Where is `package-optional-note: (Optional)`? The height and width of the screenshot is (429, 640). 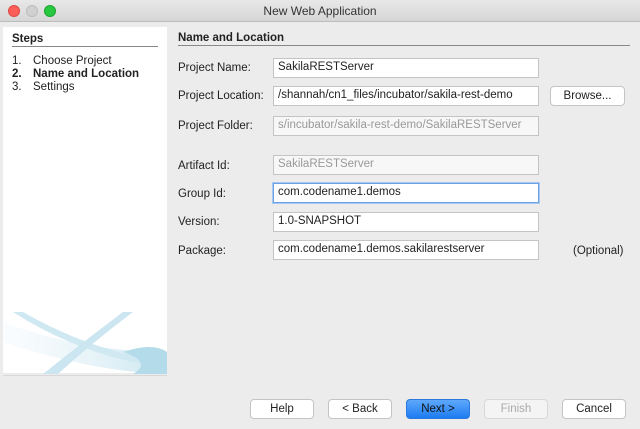 package-optional-note: (Optional) is located at coordinates (598, 251).